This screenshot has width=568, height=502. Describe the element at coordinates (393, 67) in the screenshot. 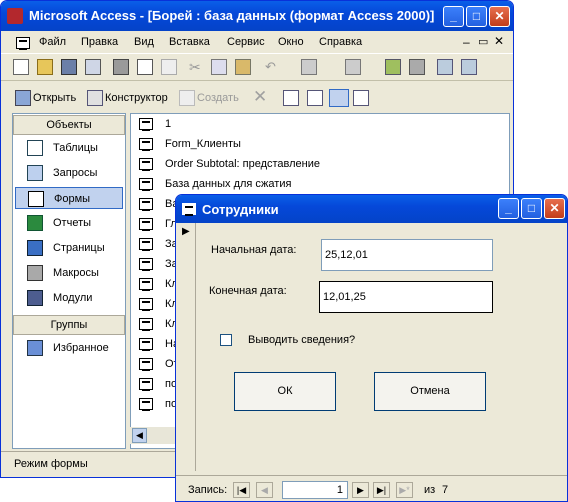

I see `code-icon` at that location.